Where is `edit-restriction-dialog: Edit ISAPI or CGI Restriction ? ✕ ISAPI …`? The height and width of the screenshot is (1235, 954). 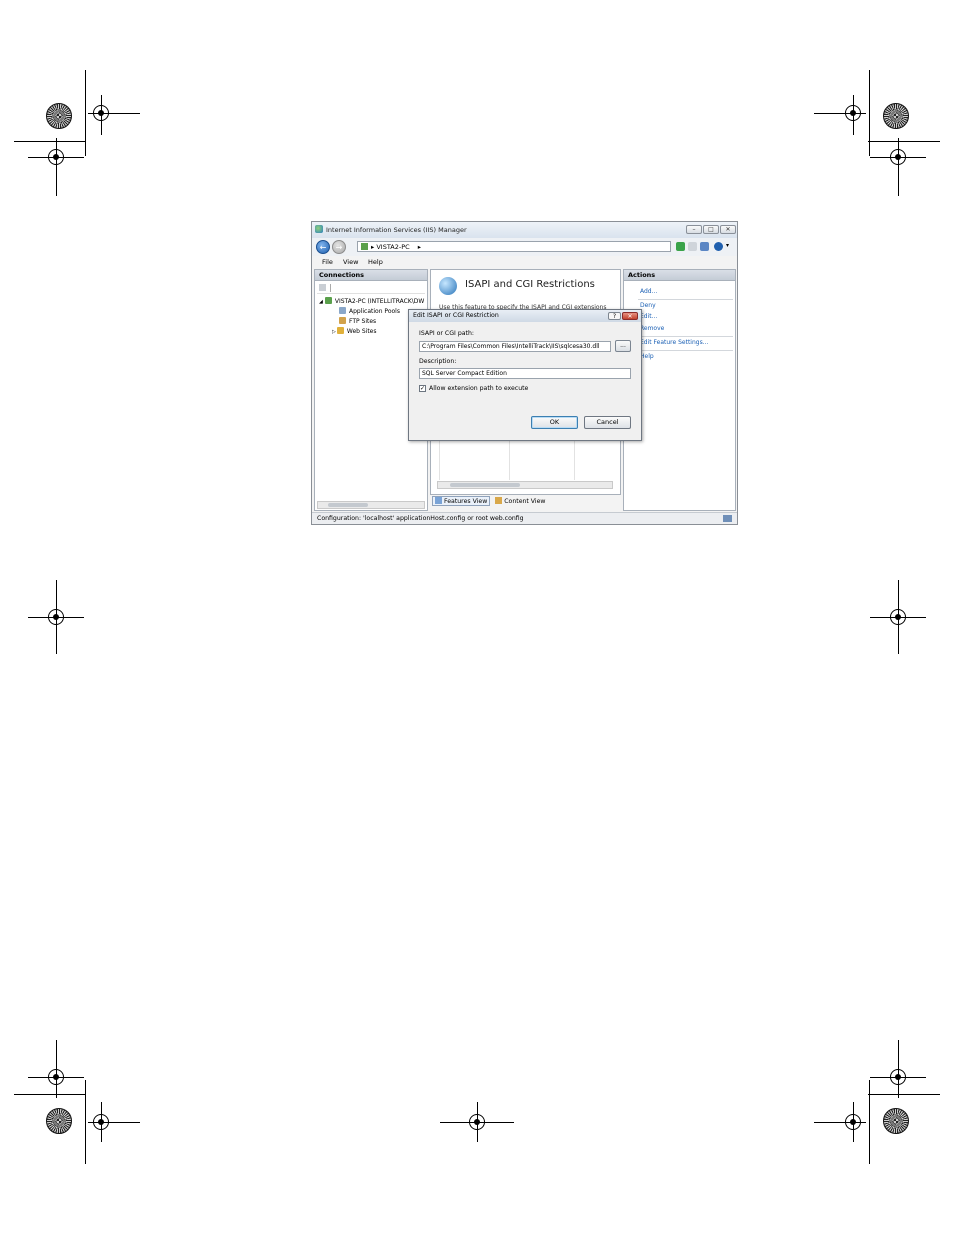
edit-restriction-dialog: Edit ISAPI or CGI Restriction ? ✕ ISAPI … is located at coordinates (525, 375).